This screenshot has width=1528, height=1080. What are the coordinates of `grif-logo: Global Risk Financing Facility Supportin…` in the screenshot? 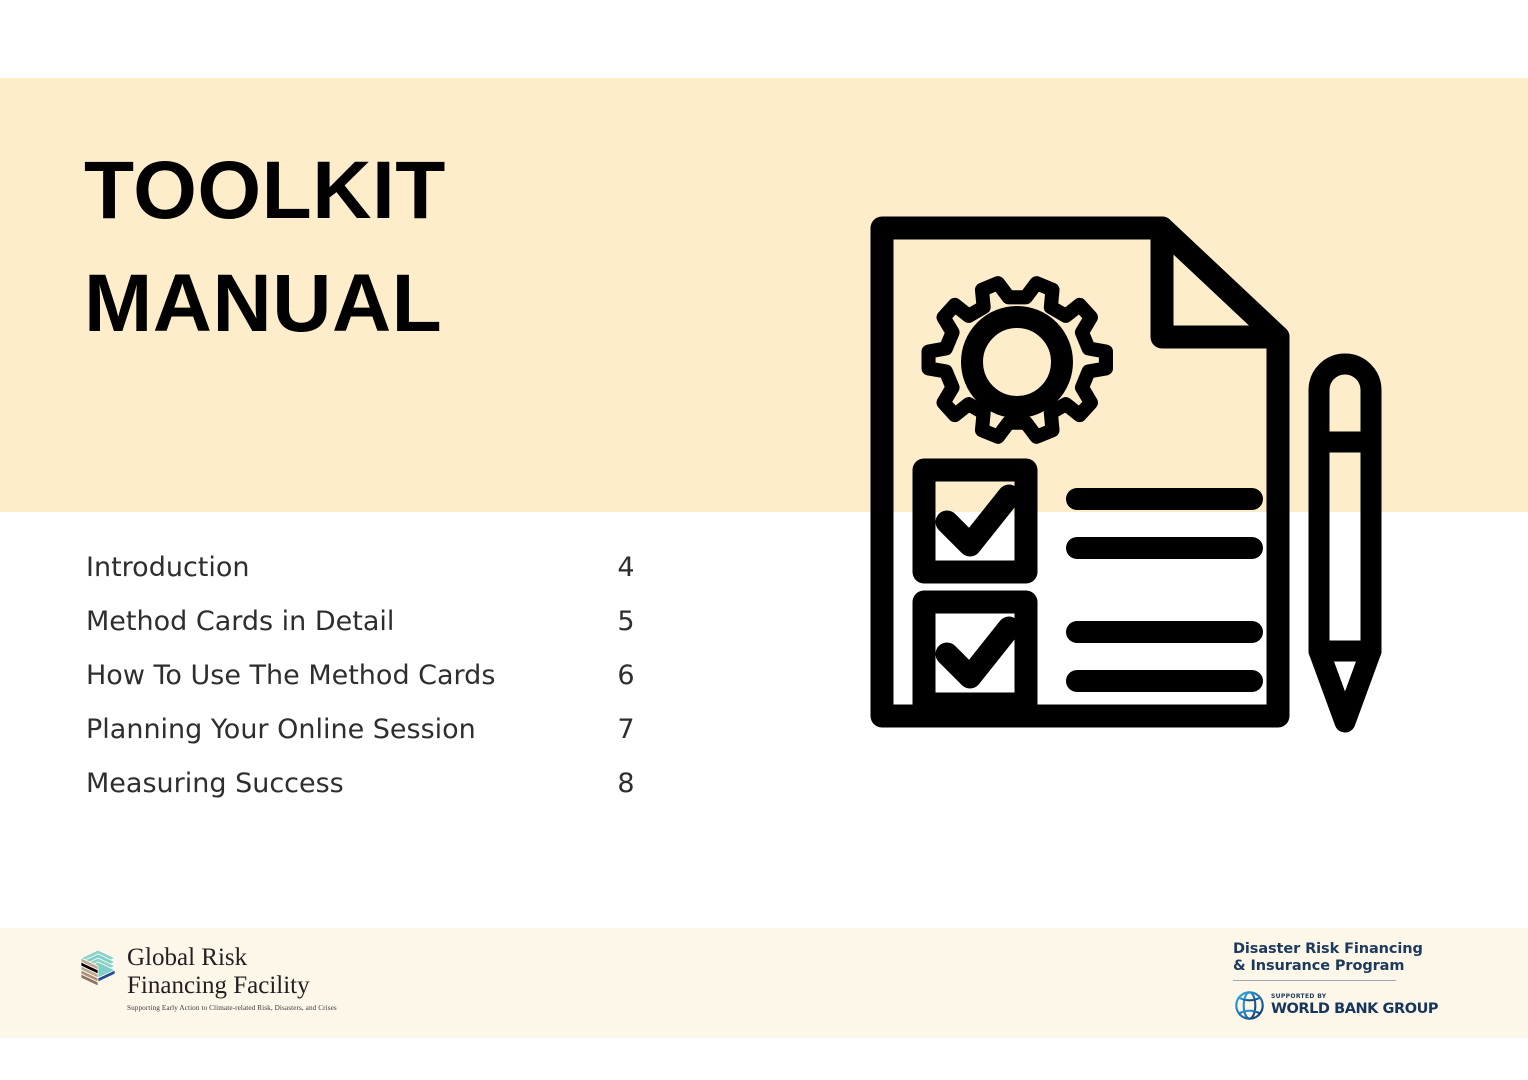 It's located at (207, 978).